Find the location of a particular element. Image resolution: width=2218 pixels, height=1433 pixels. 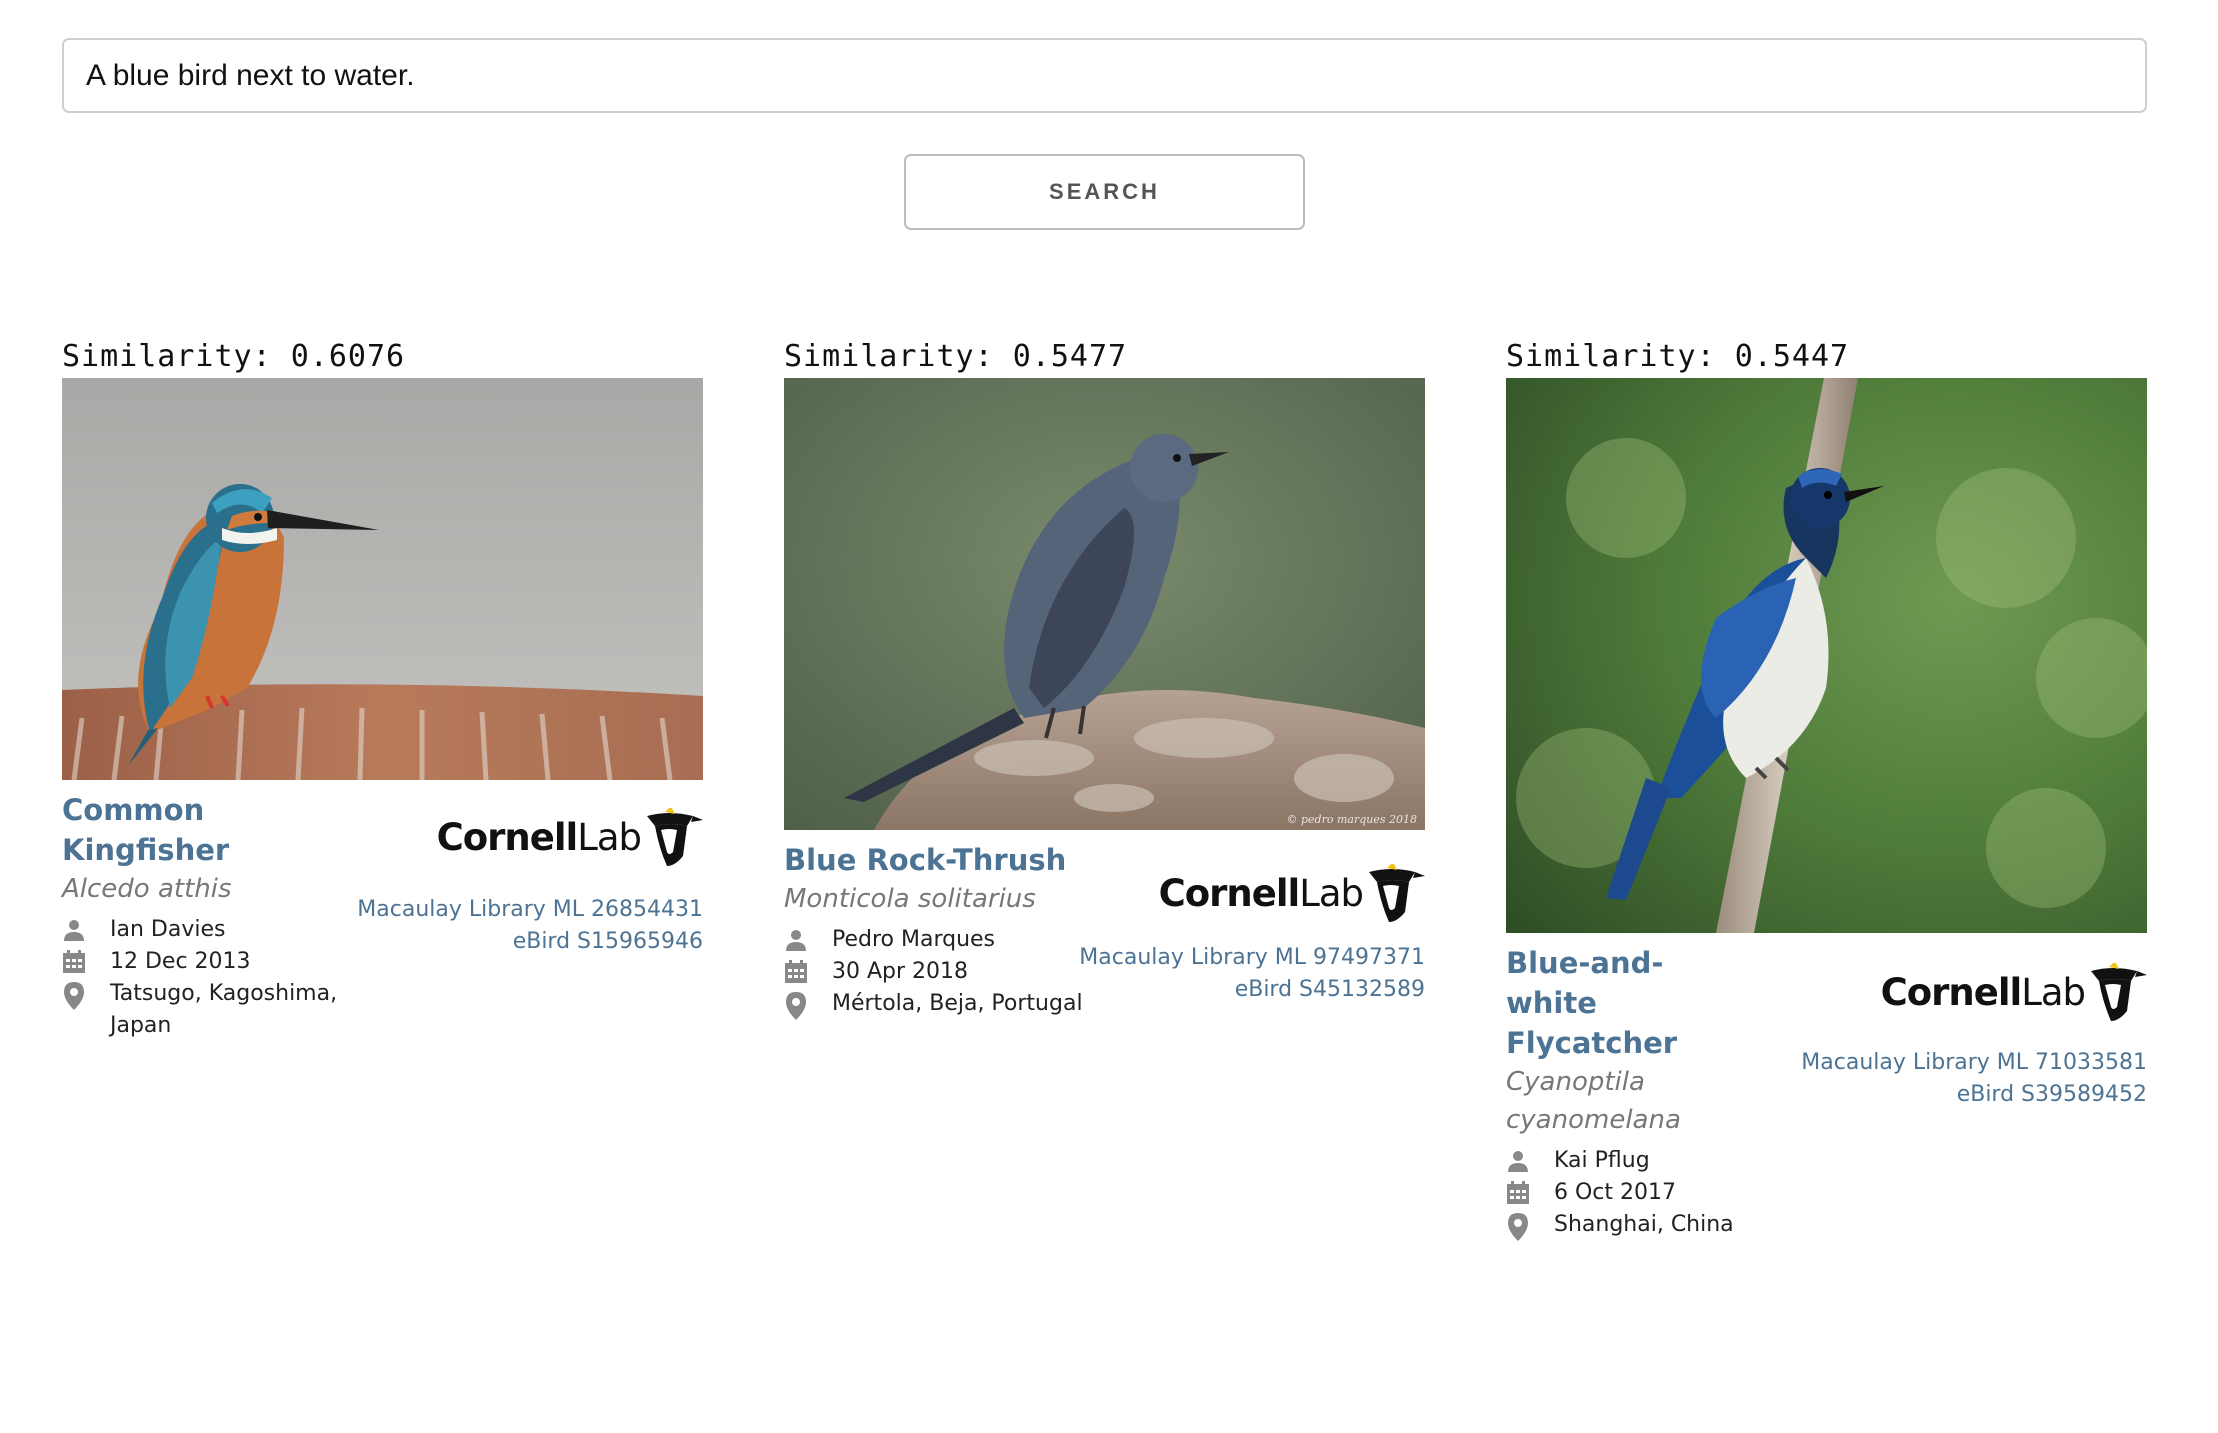

location-row: Tatsugo, Kagoshima, Japan is located at coordinates (212, 1010).